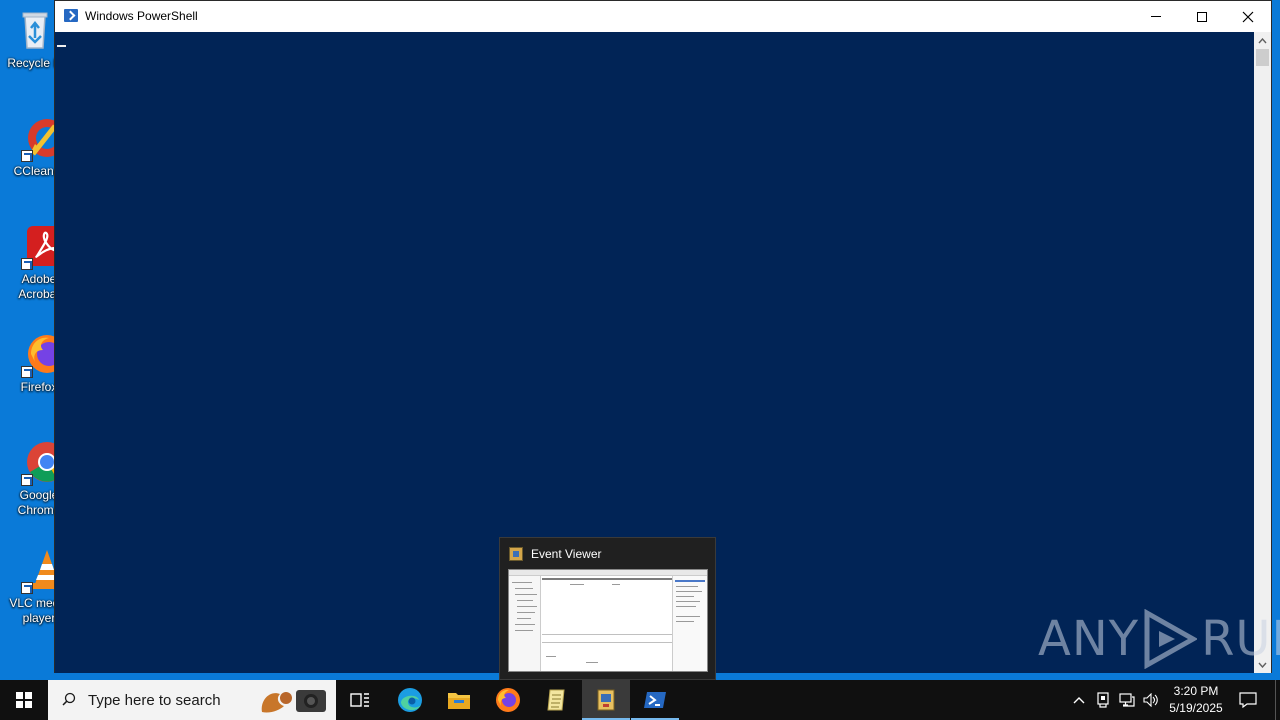 This screenshot has height=720, width=1280. What do you see at coordinates (607, 623) in the screenshot?
I see `thumbnail-main-pane` at bounding box center [607, 623].